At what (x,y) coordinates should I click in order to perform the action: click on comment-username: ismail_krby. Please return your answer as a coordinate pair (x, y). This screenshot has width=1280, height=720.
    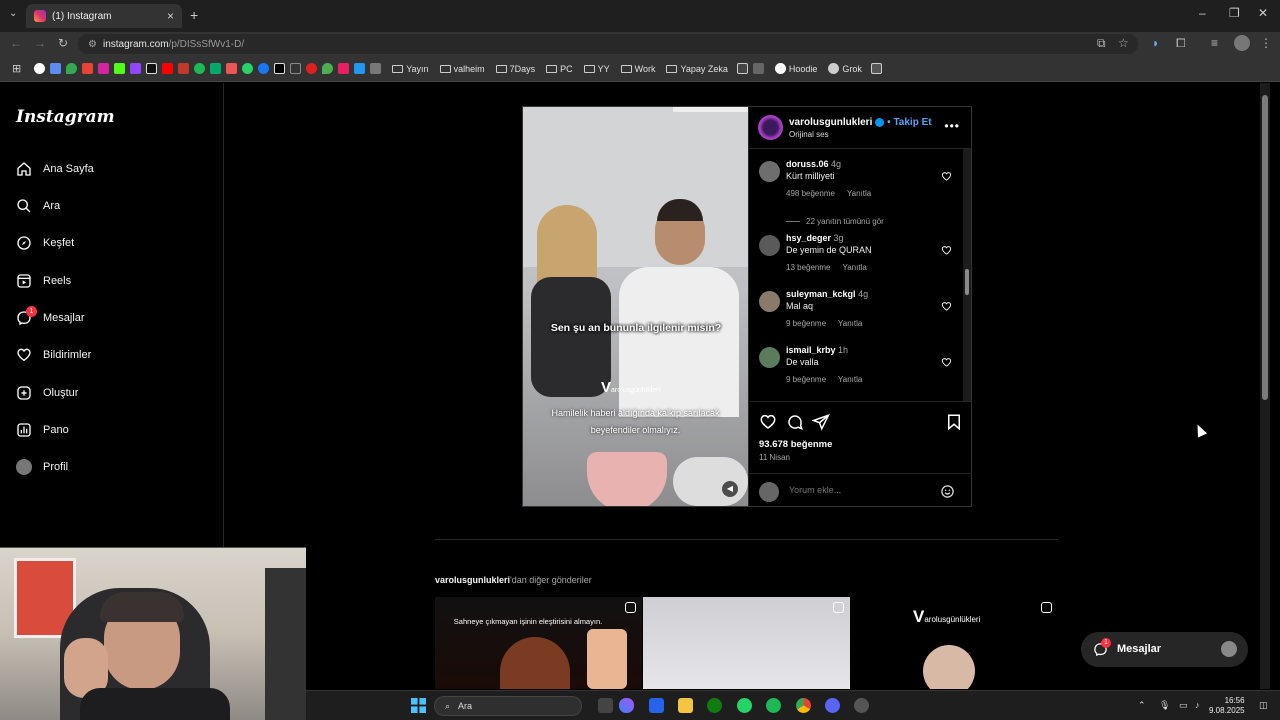
    Looking at the image, I should click on (811, 350).